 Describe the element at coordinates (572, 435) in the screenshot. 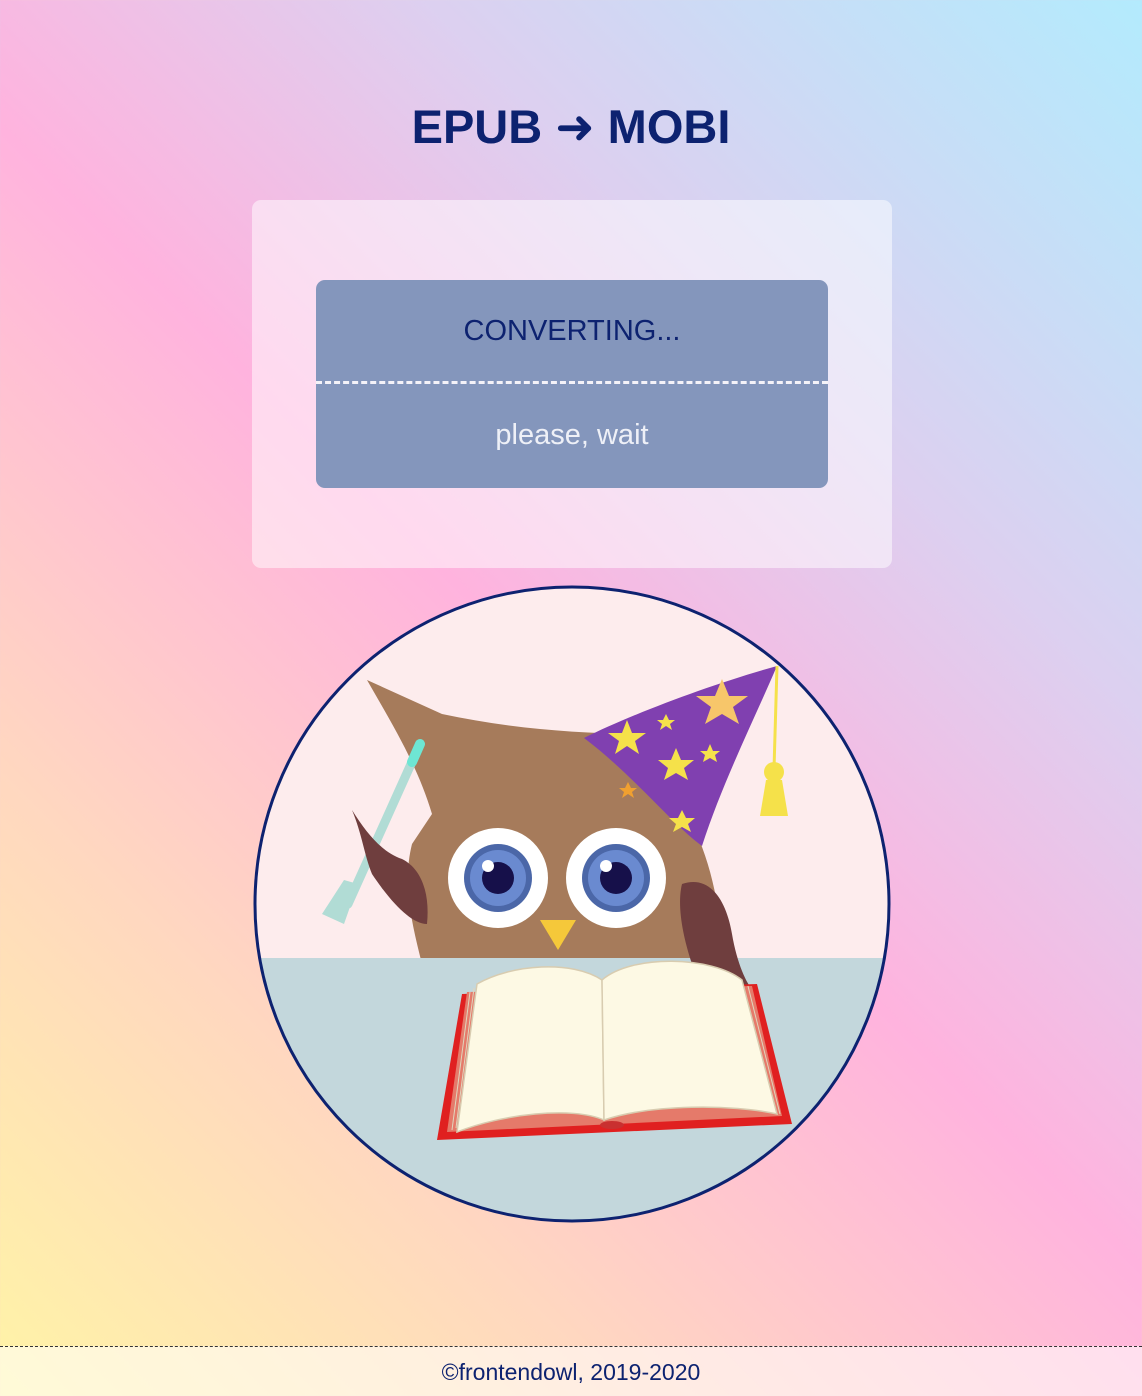

I see `status-subtitle: please, wait` at that location.